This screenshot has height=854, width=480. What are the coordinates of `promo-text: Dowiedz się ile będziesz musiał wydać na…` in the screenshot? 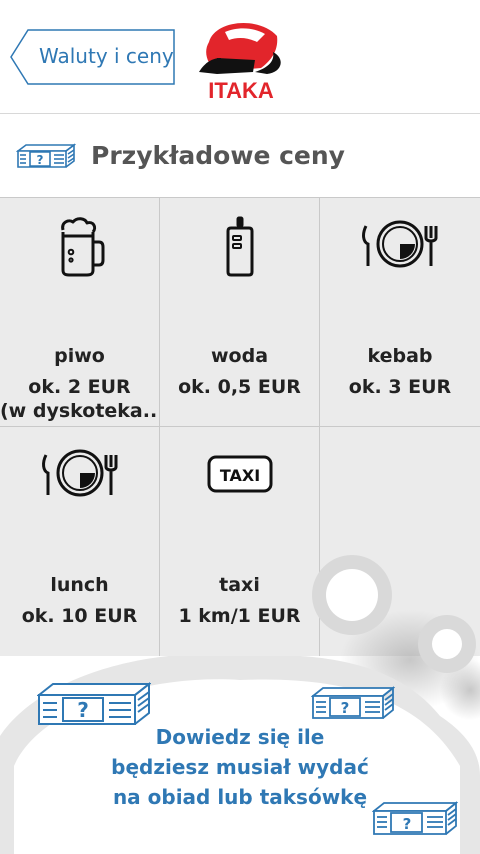 It's located at (240, 767).